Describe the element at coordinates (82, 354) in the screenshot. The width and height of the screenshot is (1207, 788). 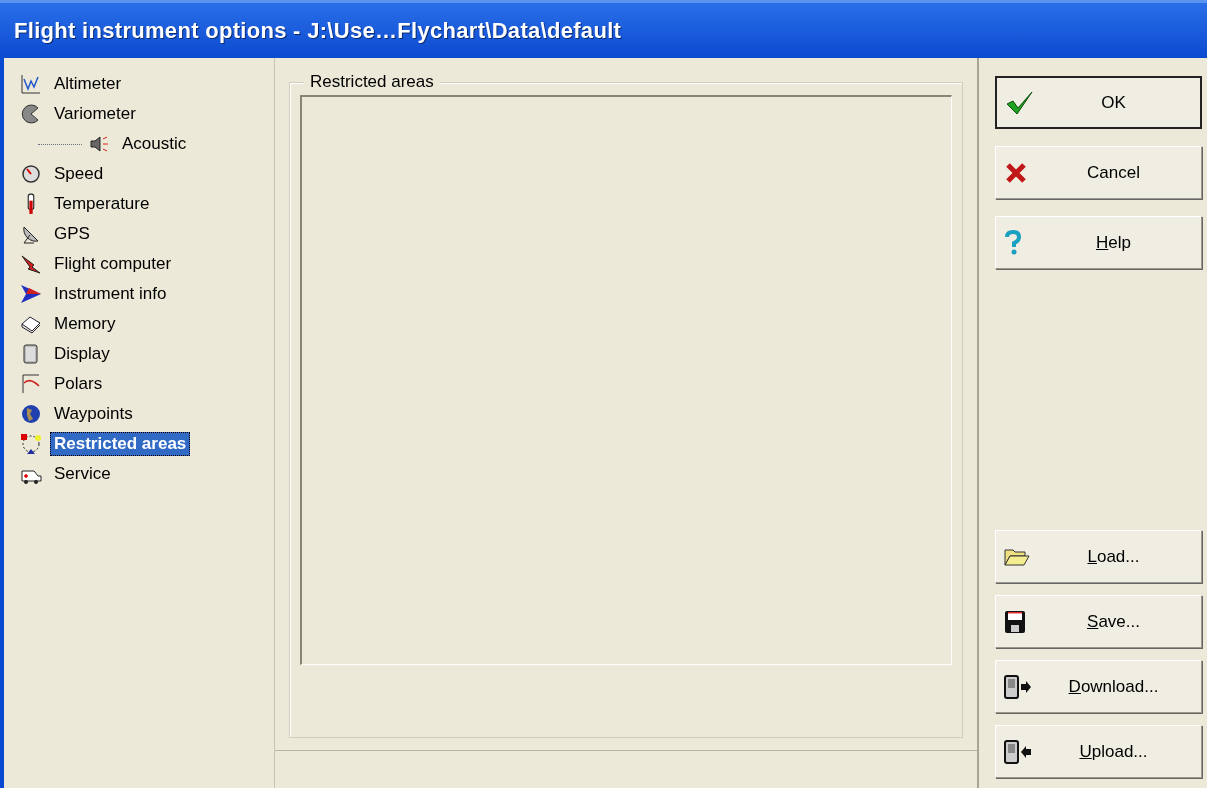
I see `tree-item: Display` at that location.